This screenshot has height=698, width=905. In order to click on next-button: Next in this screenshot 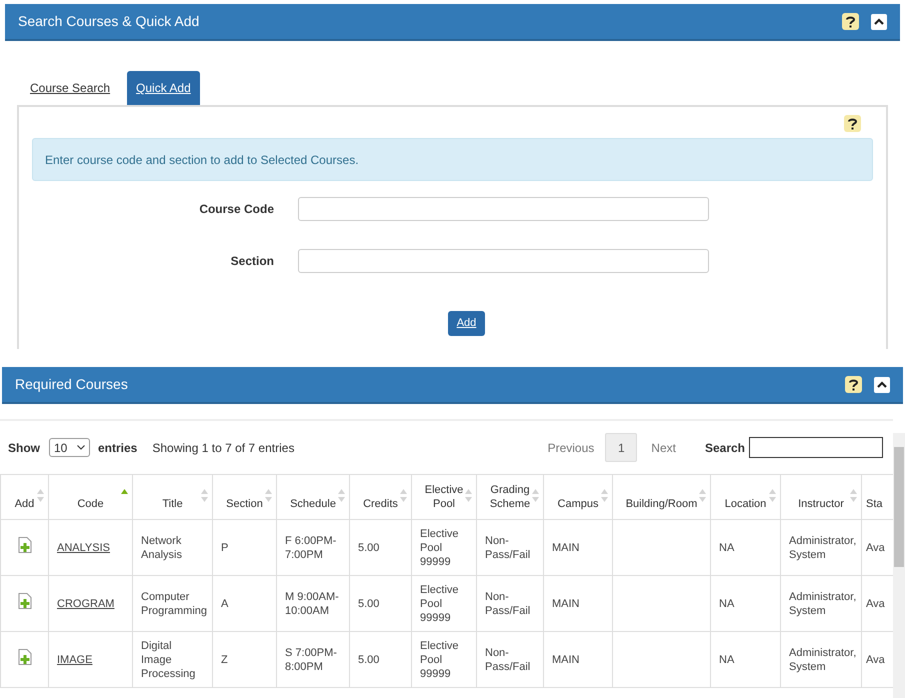, I will do `click(663, 447)`.